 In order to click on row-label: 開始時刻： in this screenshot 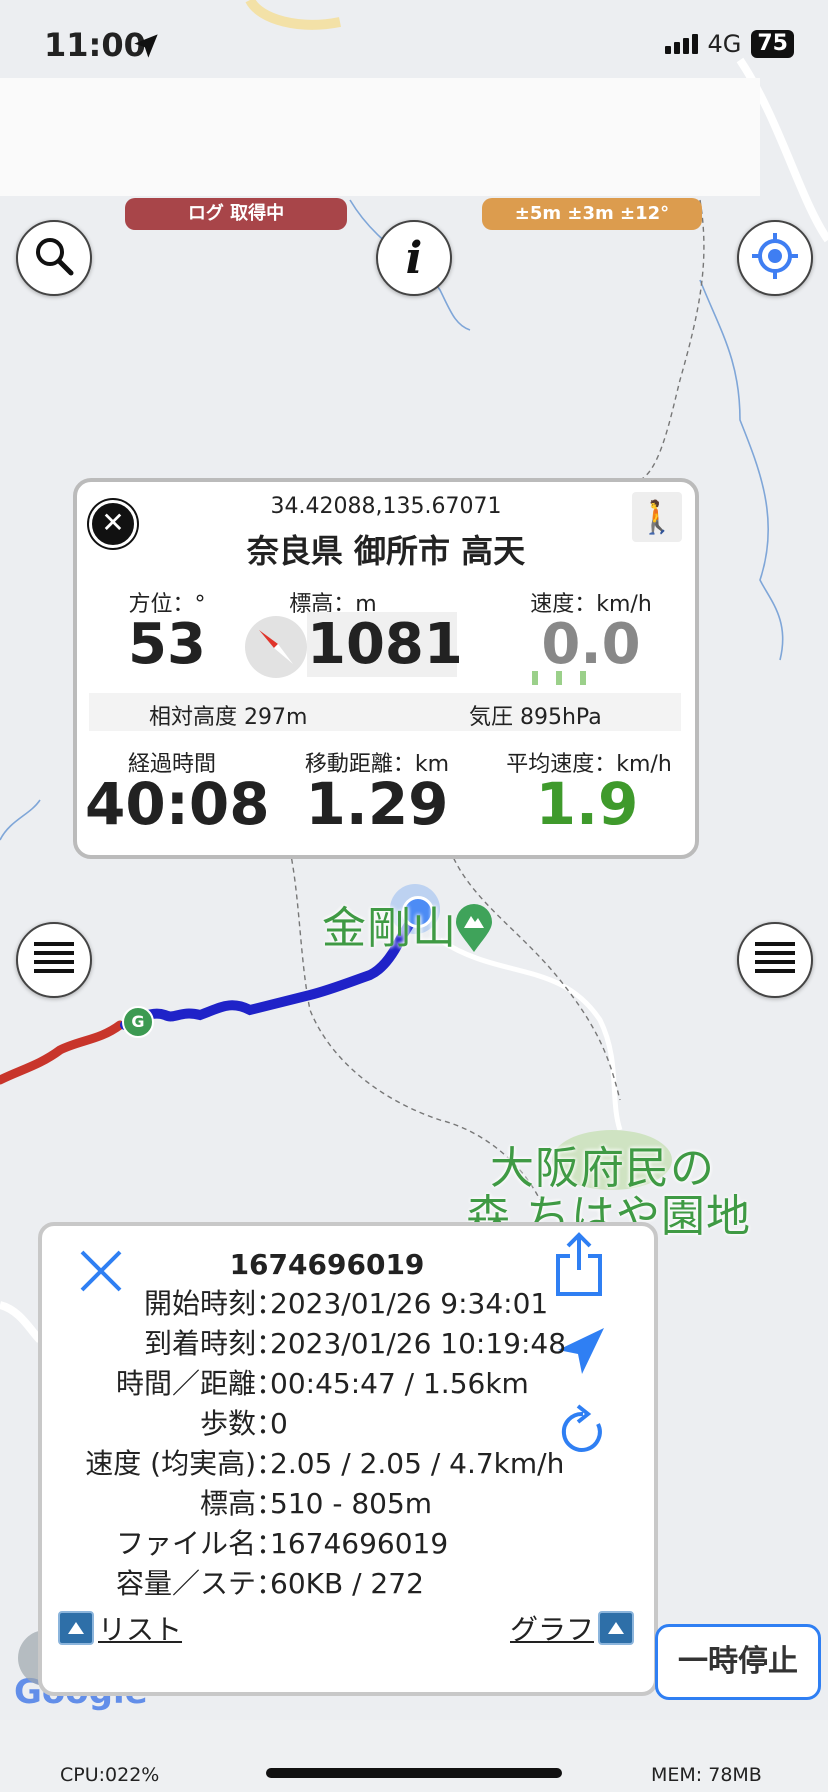, I will do `click(213, 1303)`.